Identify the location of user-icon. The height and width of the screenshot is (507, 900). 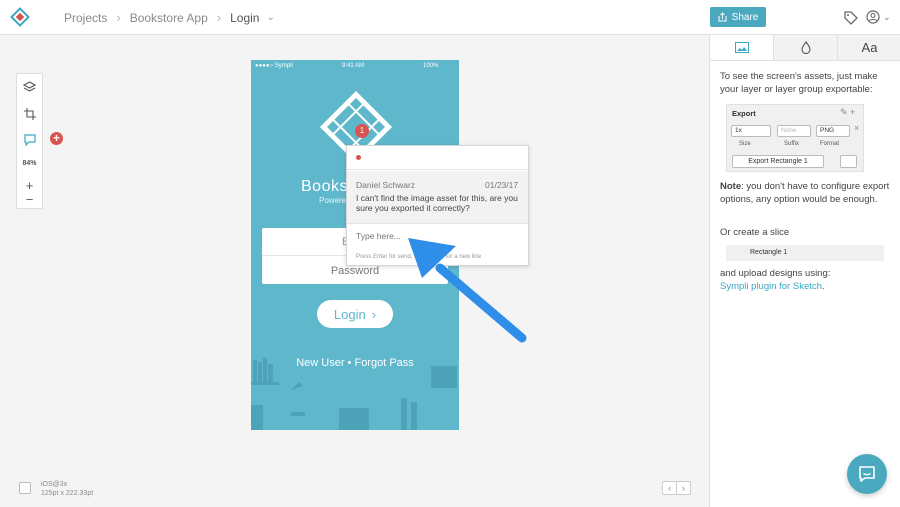
(873, 17).